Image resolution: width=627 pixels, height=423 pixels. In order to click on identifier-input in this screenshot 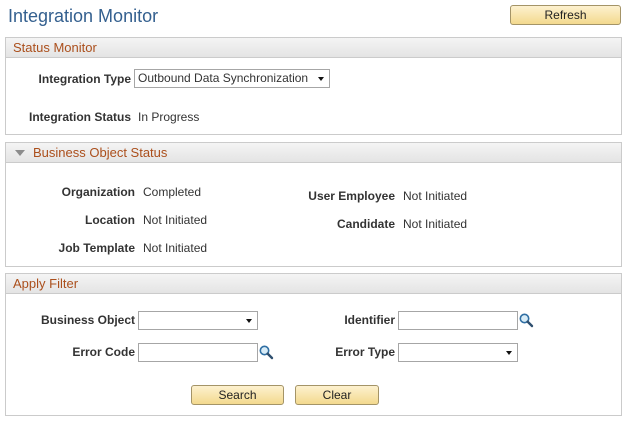, I will do `click(458, 320)`.